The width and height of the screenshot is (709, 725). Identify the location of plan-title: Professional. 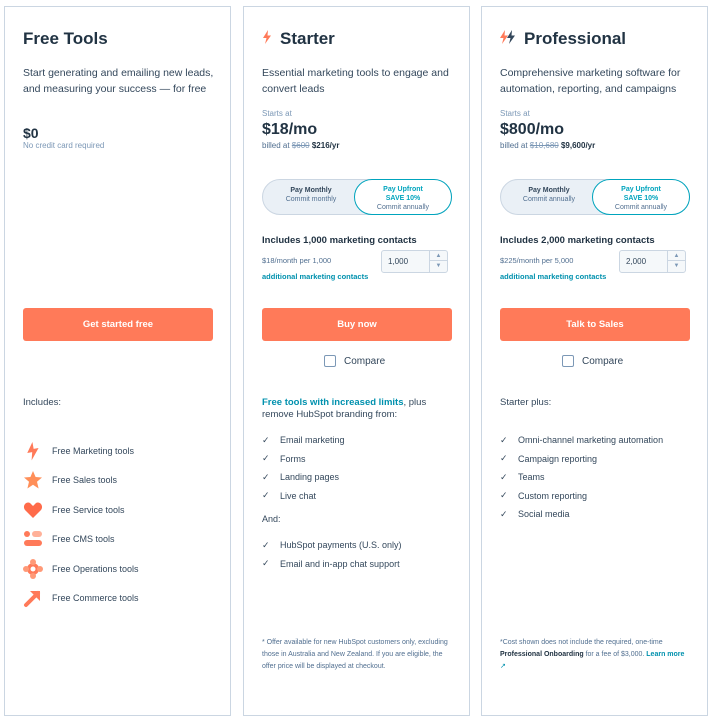
(563, 39).